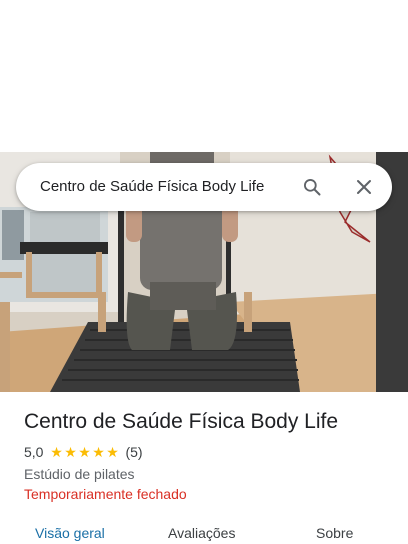 This screenshot has height=544, width=408. What do you see at coordinates (181, 421) in the screenshot?
I see `place-title: Centro de Saúde Física Body Life` at bounding box center [181, 421].